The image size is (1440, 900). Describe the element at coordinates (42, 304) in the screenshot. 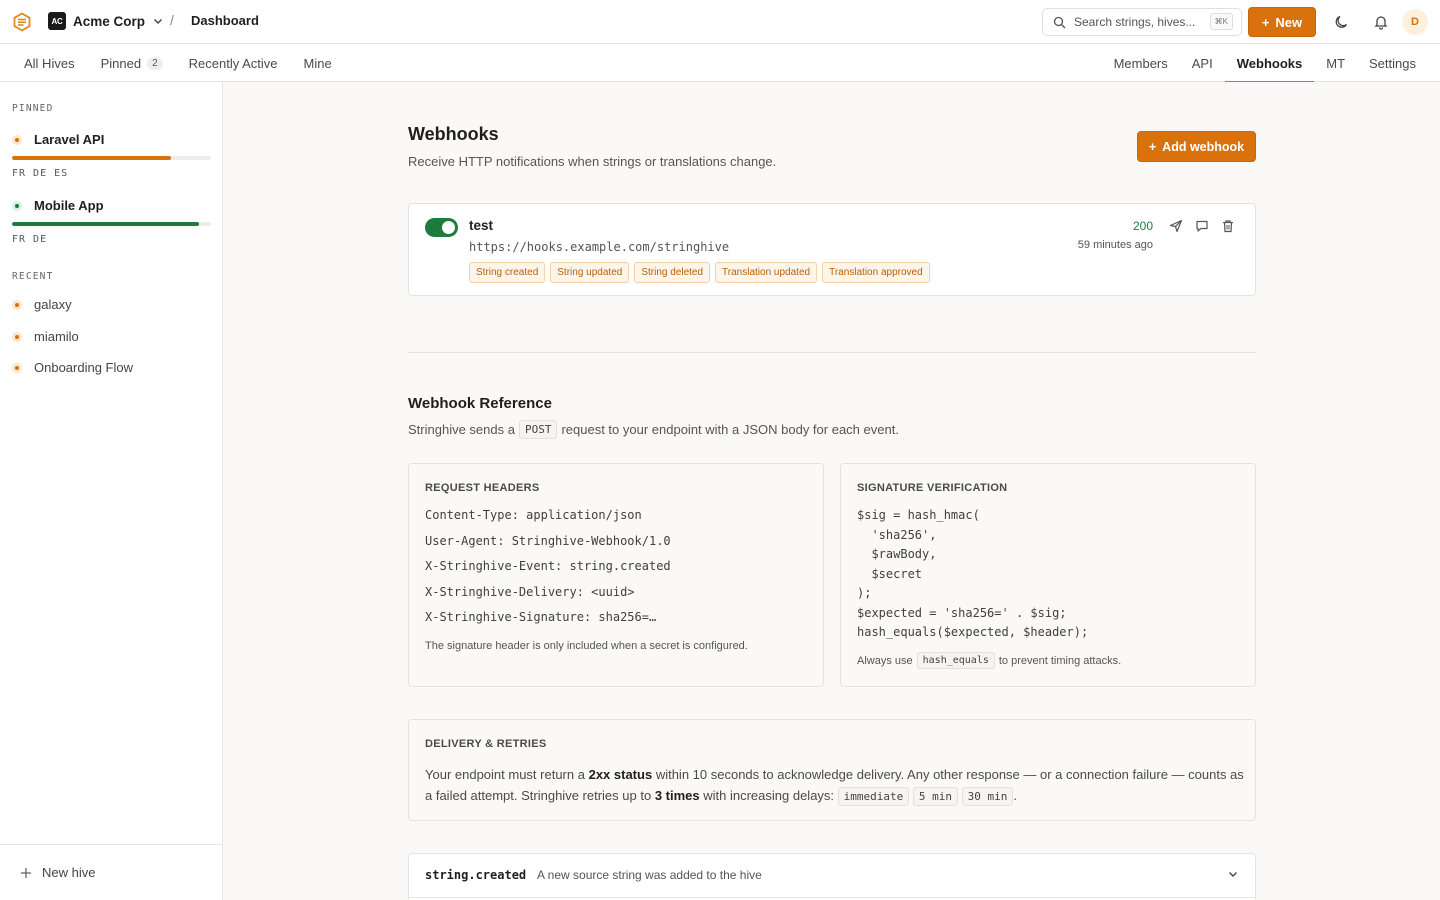

I see `sidebar-hive-galaxy: galaxy` at that location.